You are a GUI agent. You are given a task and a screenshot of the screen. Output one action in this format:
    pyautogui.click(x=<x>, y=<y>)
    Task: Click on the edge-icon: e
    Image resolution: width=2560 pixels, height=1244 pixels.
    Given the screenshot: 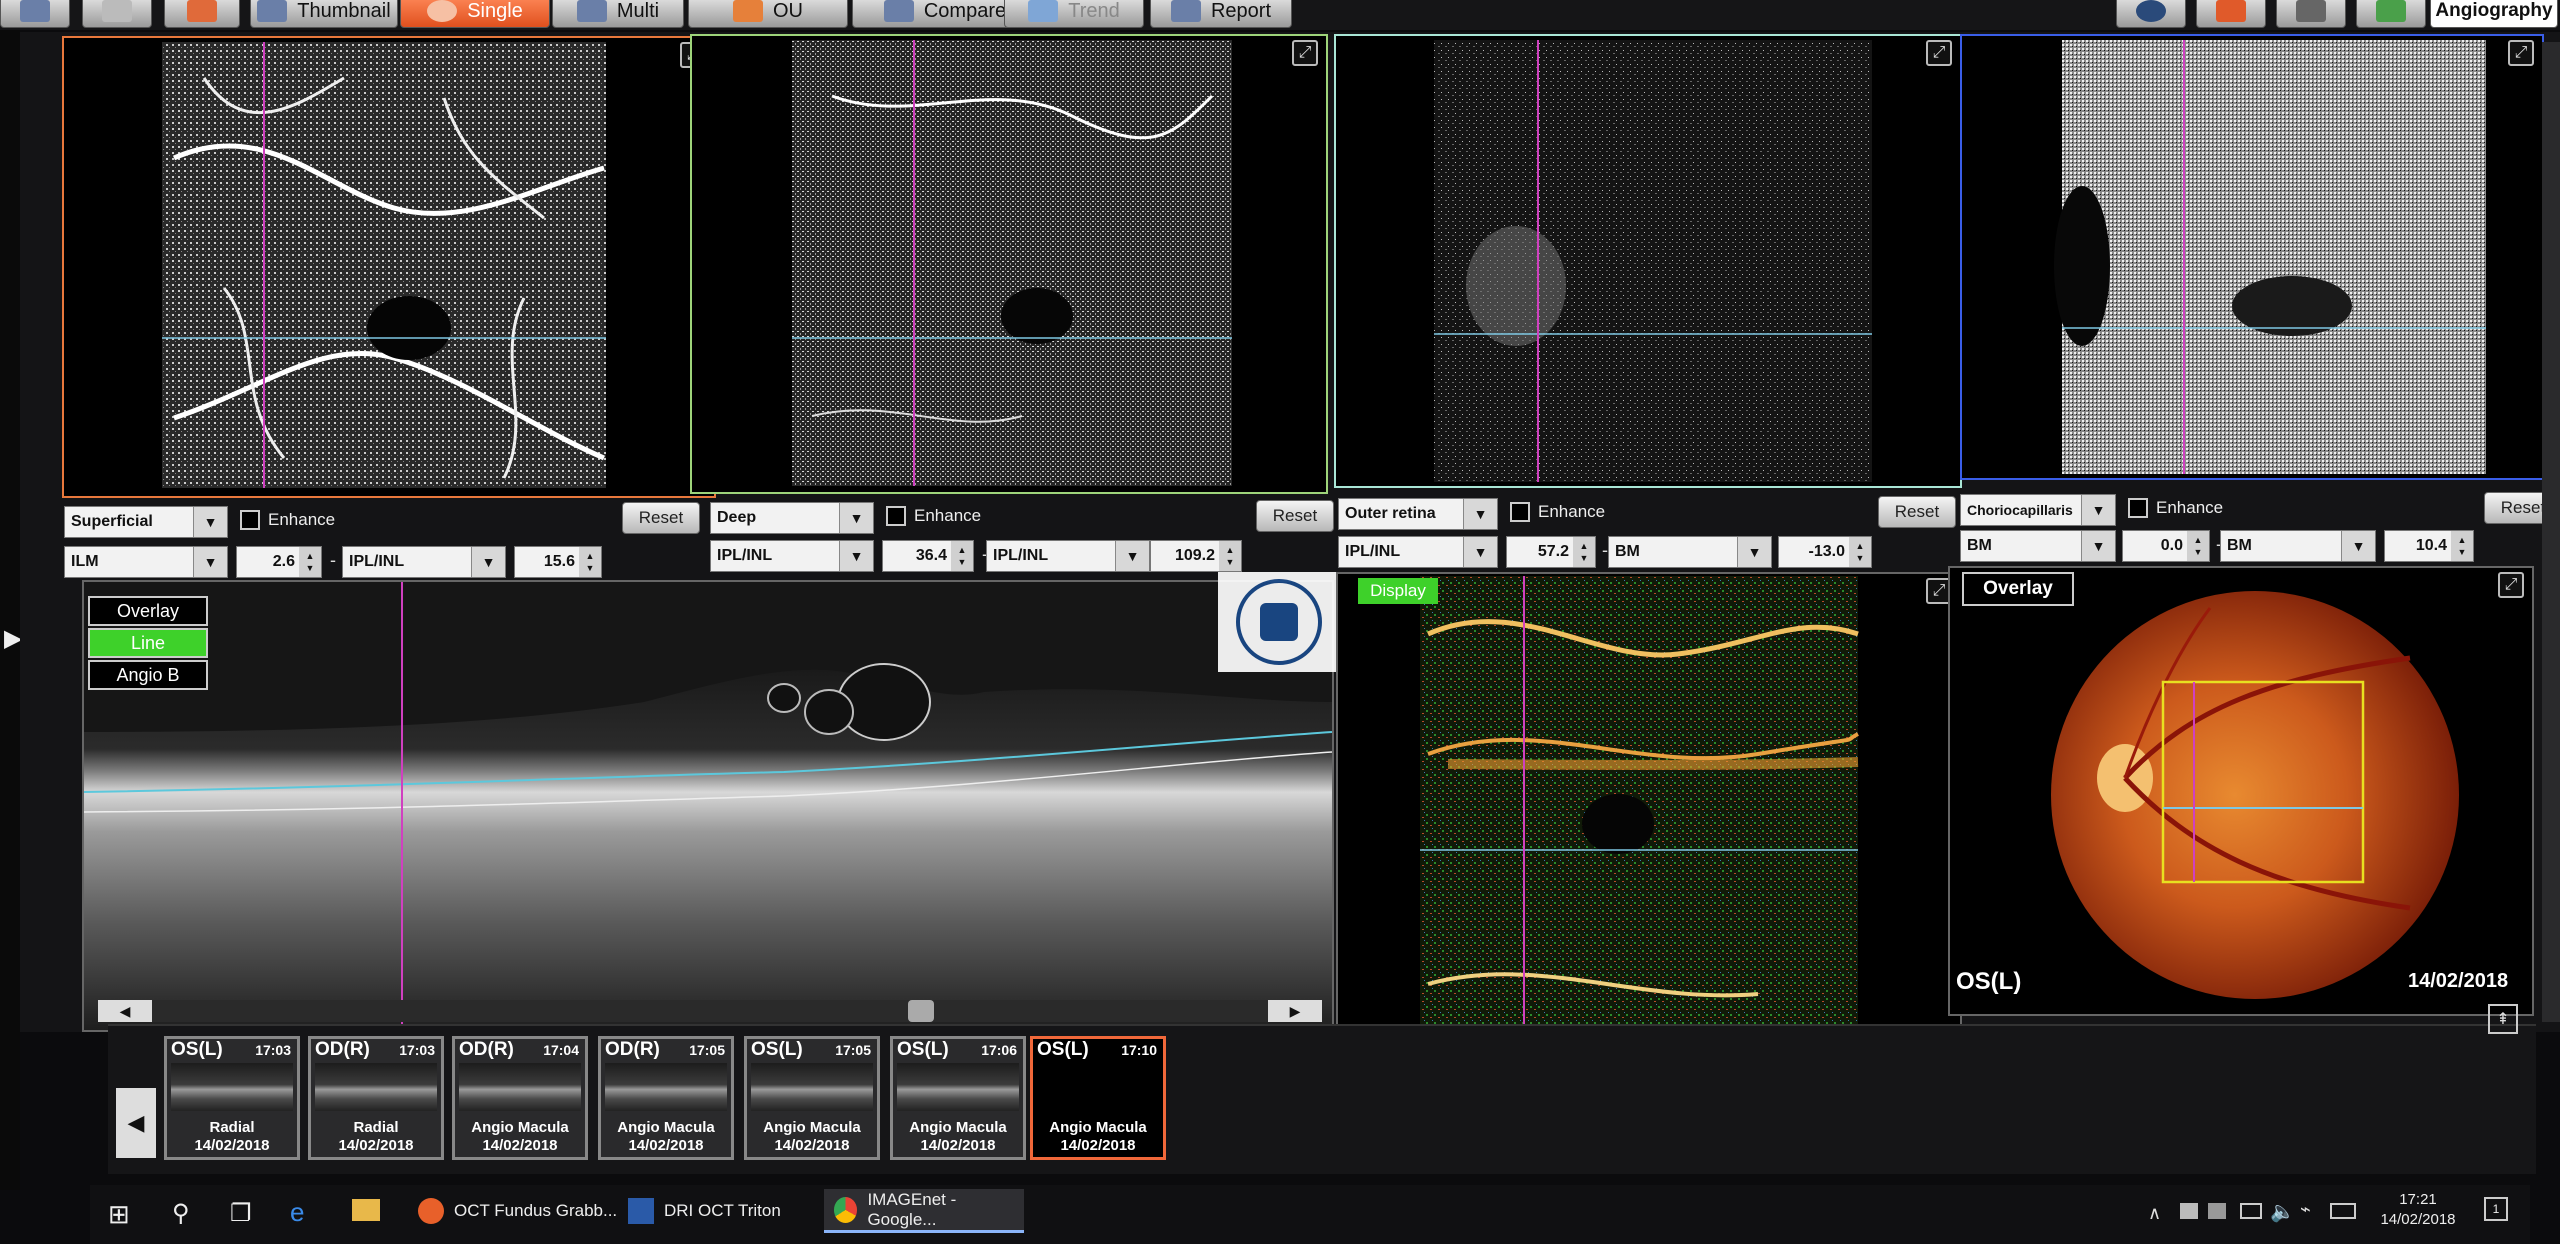 What is the action you would take?
    pyautogui.click(x=297, y=1212)
    